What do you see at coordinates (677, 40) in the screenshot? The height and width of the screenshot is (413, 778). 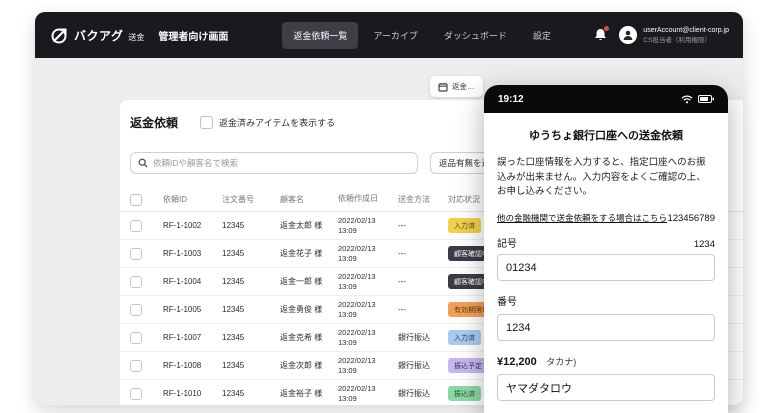 I see `account-role: CS担当者（利用権限）` at bounding box center [677, 40].